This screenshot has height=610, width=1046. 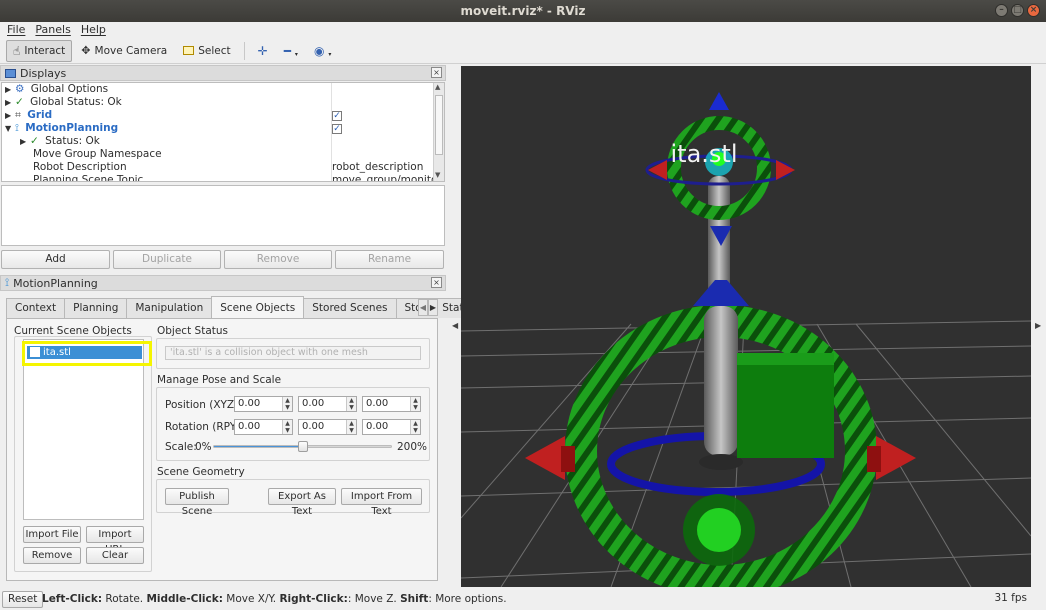 What do you see at coordinates (52, 30) in the screenshot?
I see `menu-panels: Panels` at bounding box center [52, 30].